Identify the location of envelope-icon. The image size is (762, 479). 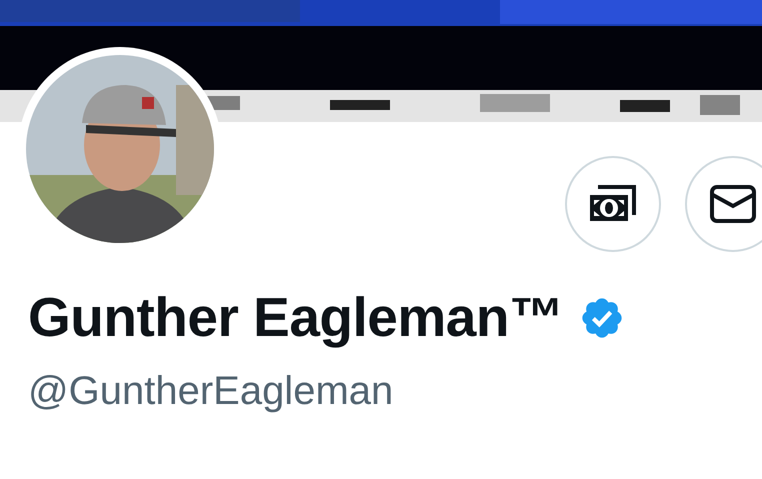
(733, 204).